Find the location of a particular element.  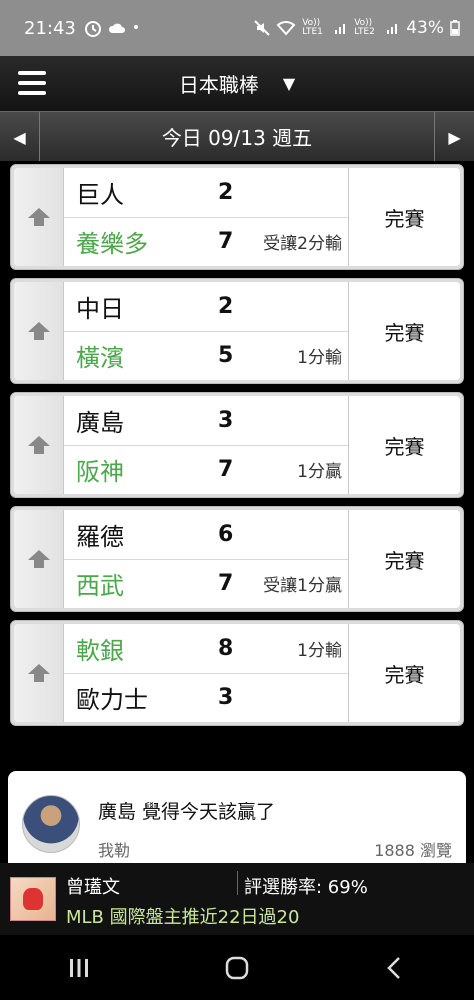

game-card: 巨人 2 養樂多 7 受讓2分輸 完賽 is located at coordinates (237, 217).